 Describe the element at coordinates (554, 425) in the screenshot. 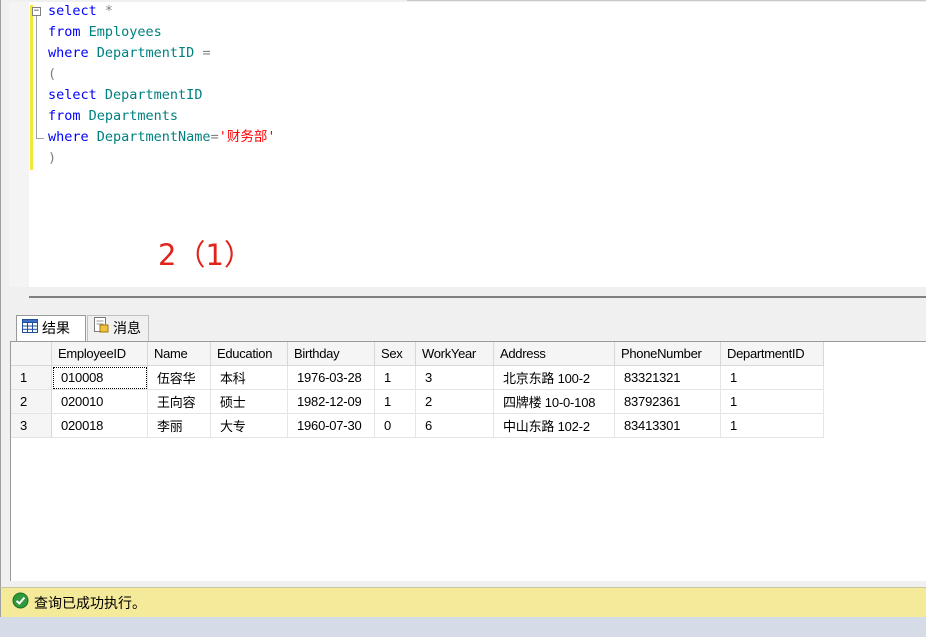

I see `table-cell: 中山东路 102-2` at that location.